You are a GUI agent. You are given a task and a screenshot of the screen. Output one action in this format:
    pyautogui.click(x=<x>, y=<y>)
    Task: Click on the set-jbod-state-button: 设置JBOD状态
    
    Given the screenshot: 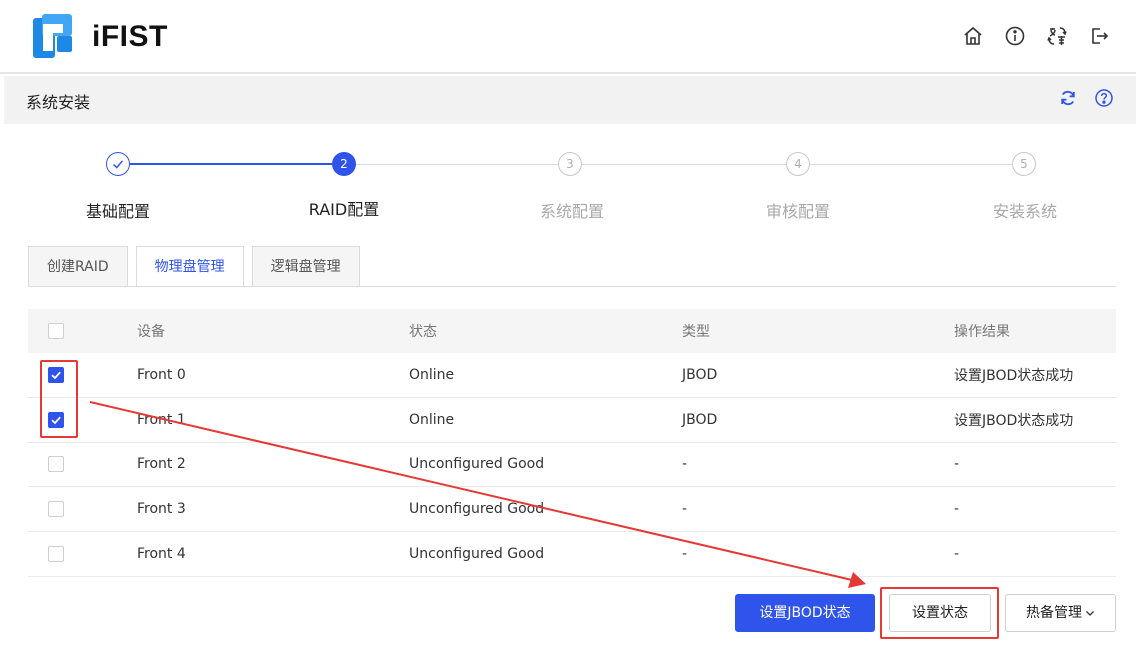 What is the action you would take?
    pyautogui.click(x=805, y=613)
    